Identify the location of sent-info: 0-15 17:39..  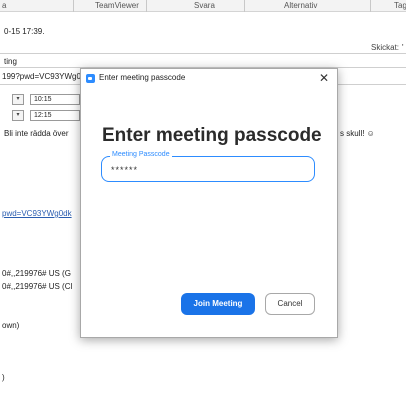
(24, 31).